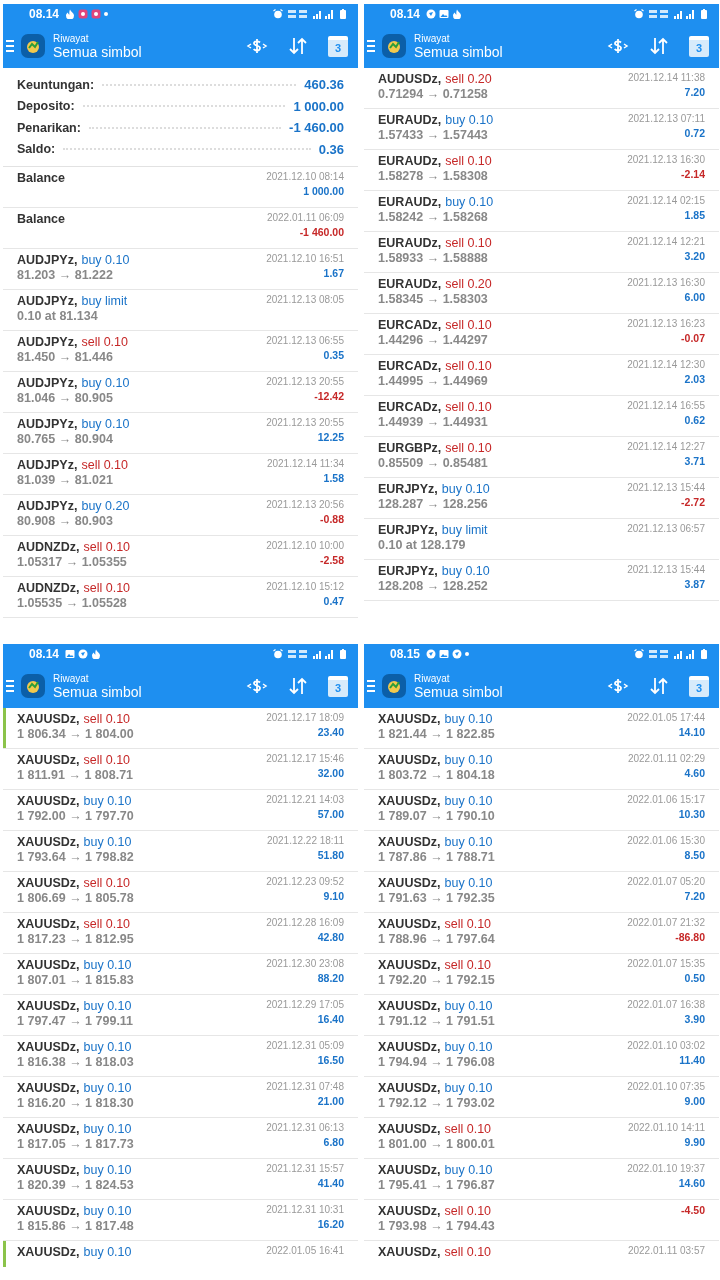 Image resolution: width=720 pixels, height=1280 pixels. I want to click on profit-value: 16.50, so click(330, 1060).